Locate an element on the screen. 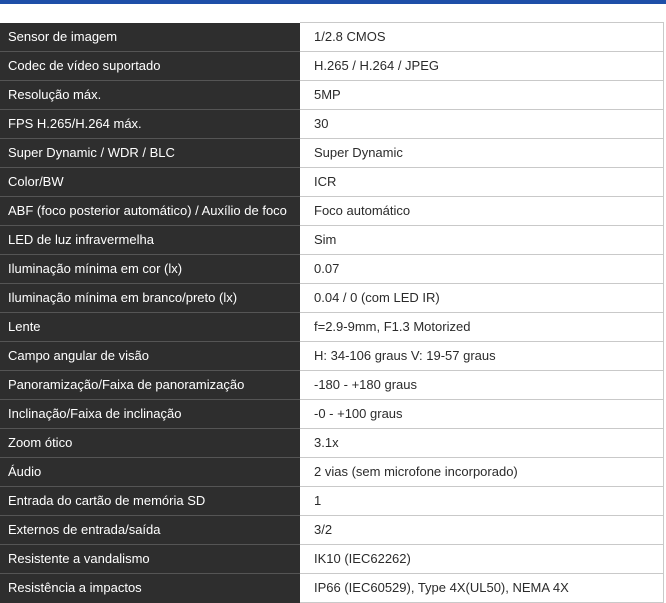  spec-value: 3.1x is located at coordinates (482, 443).